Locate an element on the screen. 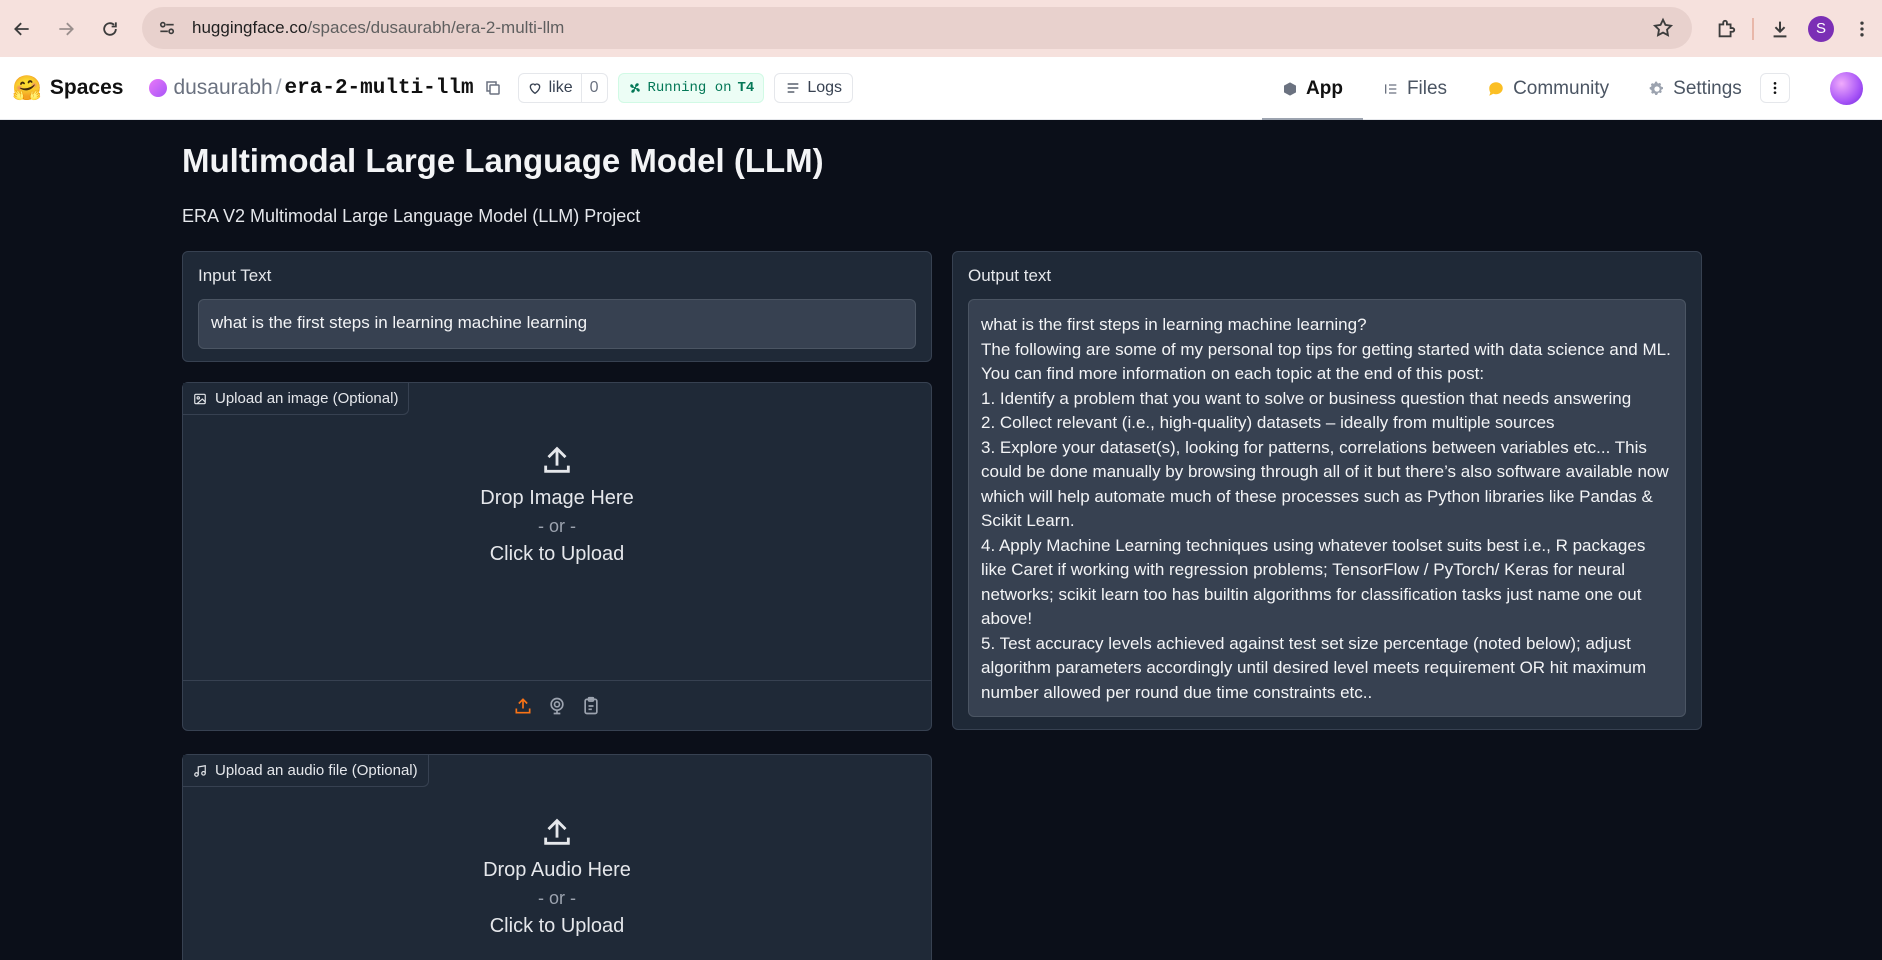 Image resolution: width=1882 pixels, height=960 pixels. source-clipboard-button is located at coordinates (591, 706).